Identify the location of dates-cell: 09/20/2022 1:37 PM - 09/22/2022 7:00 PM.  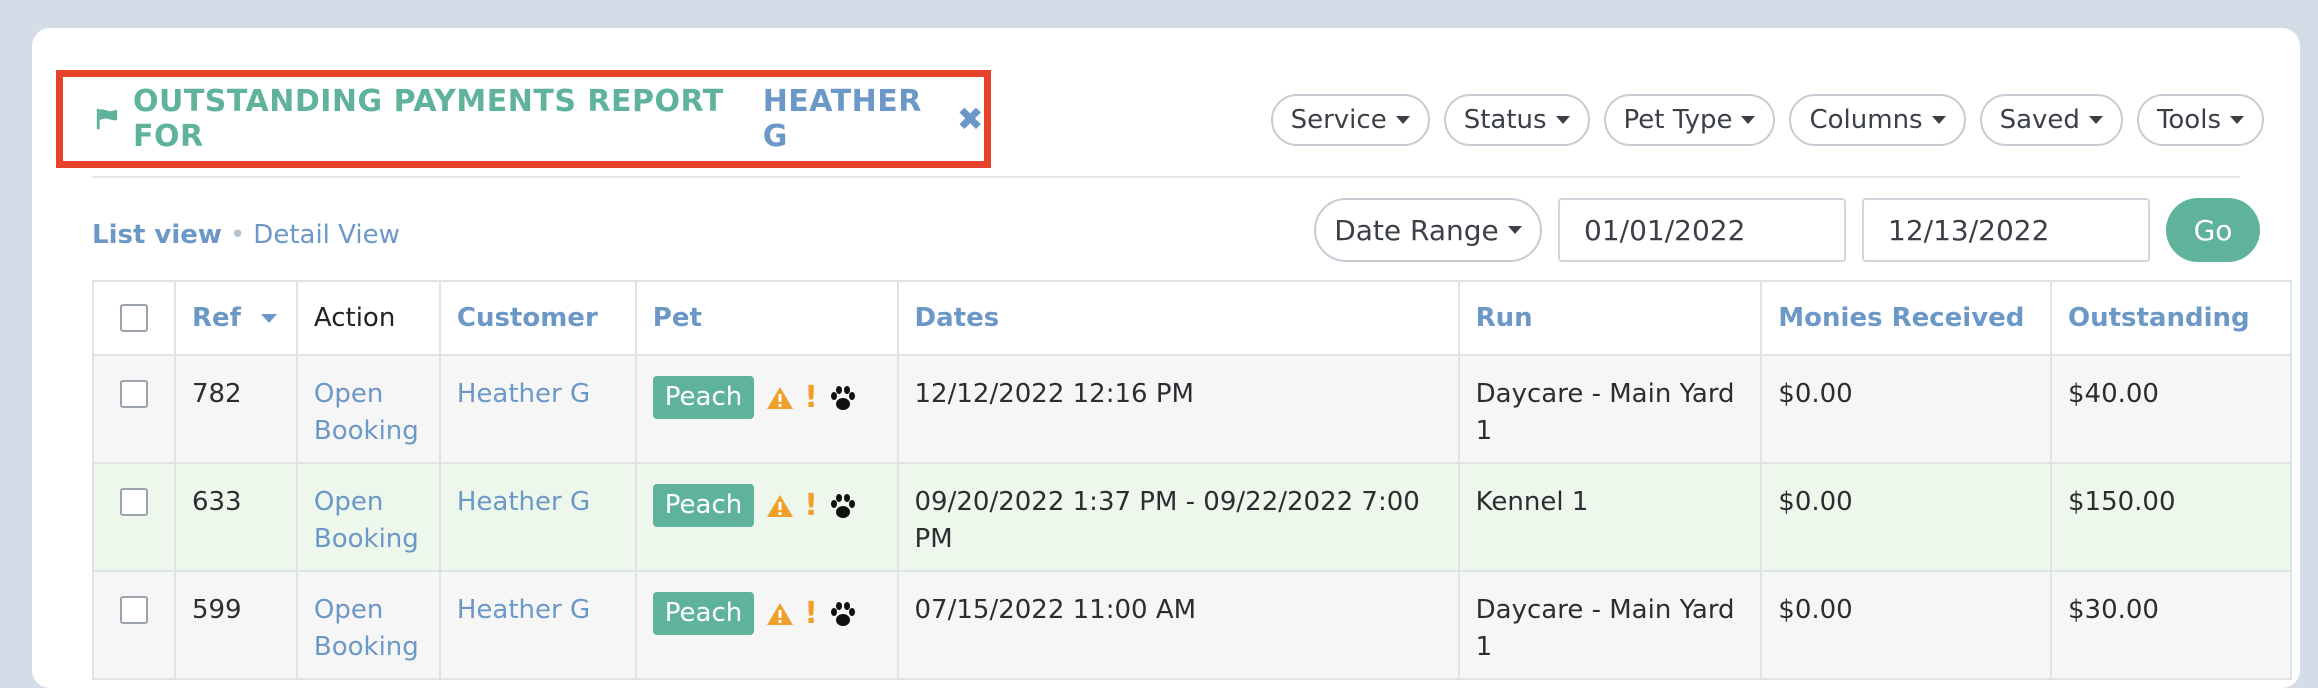
(1178, 517).